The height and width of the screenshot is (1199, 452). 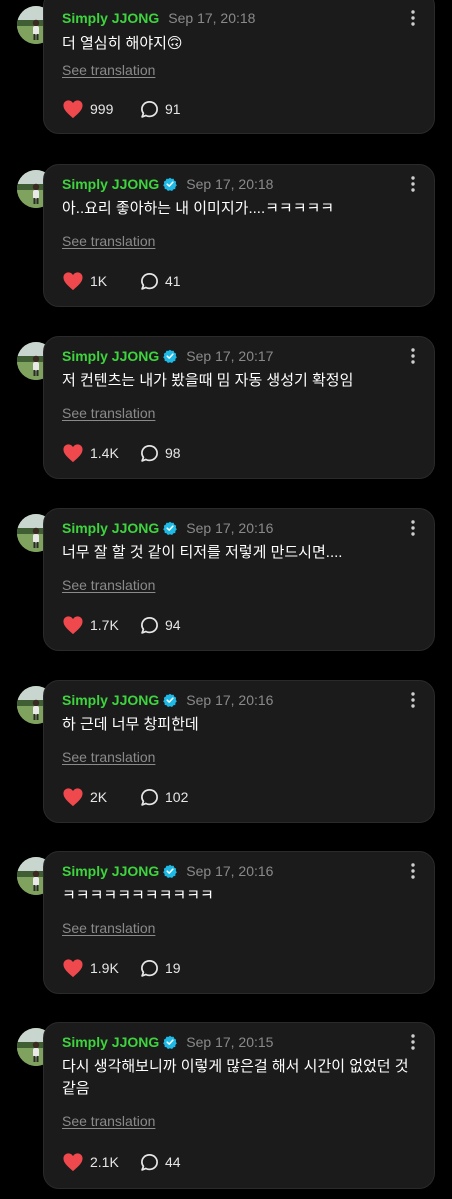 I want to click on like-count: 999, so click(x=102, y=109).